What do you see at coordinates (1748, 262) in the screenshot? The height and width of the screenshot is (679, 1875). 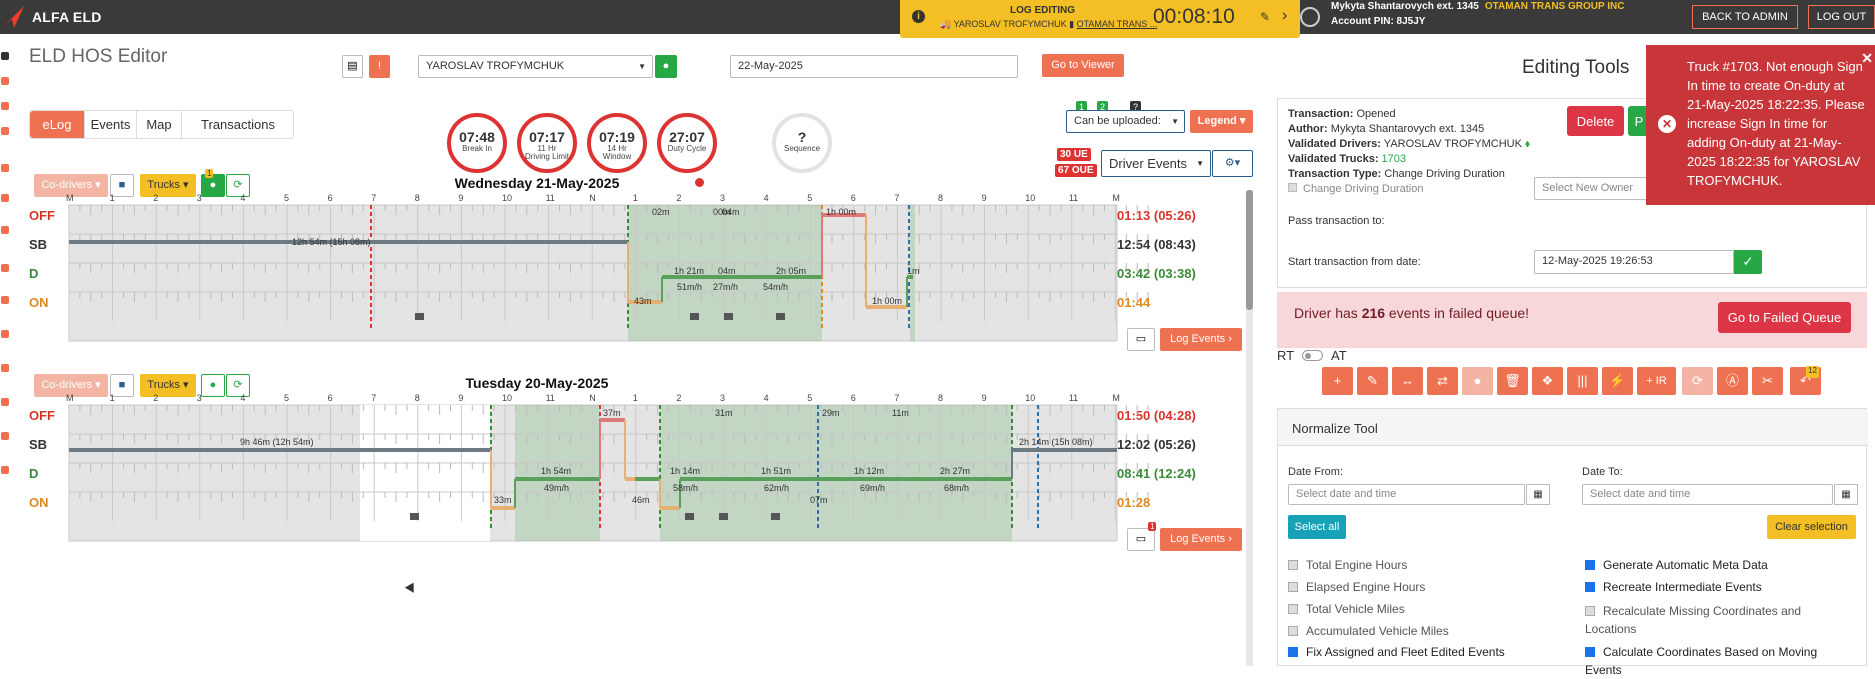 I see `confirm-date-check-icon: ✓` at bounding box center [1748, 262].